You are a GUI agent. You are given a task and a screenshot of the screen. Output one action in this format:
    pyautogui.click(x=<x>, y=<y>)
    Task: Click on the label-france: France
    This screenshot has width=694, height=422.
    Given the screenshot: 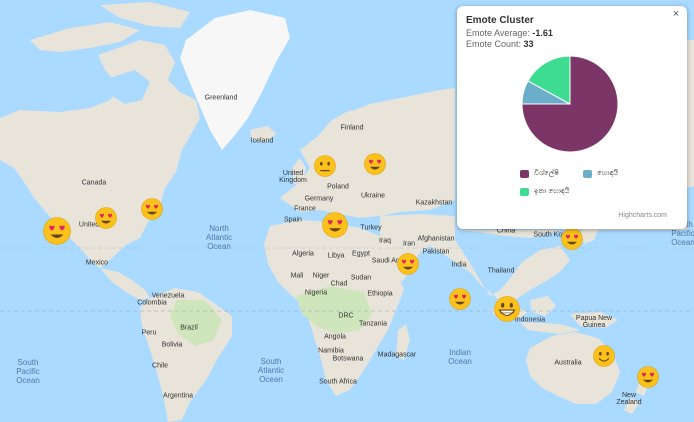 What is the action you would take?
    pyautogui.click(x=305, y=209)
    